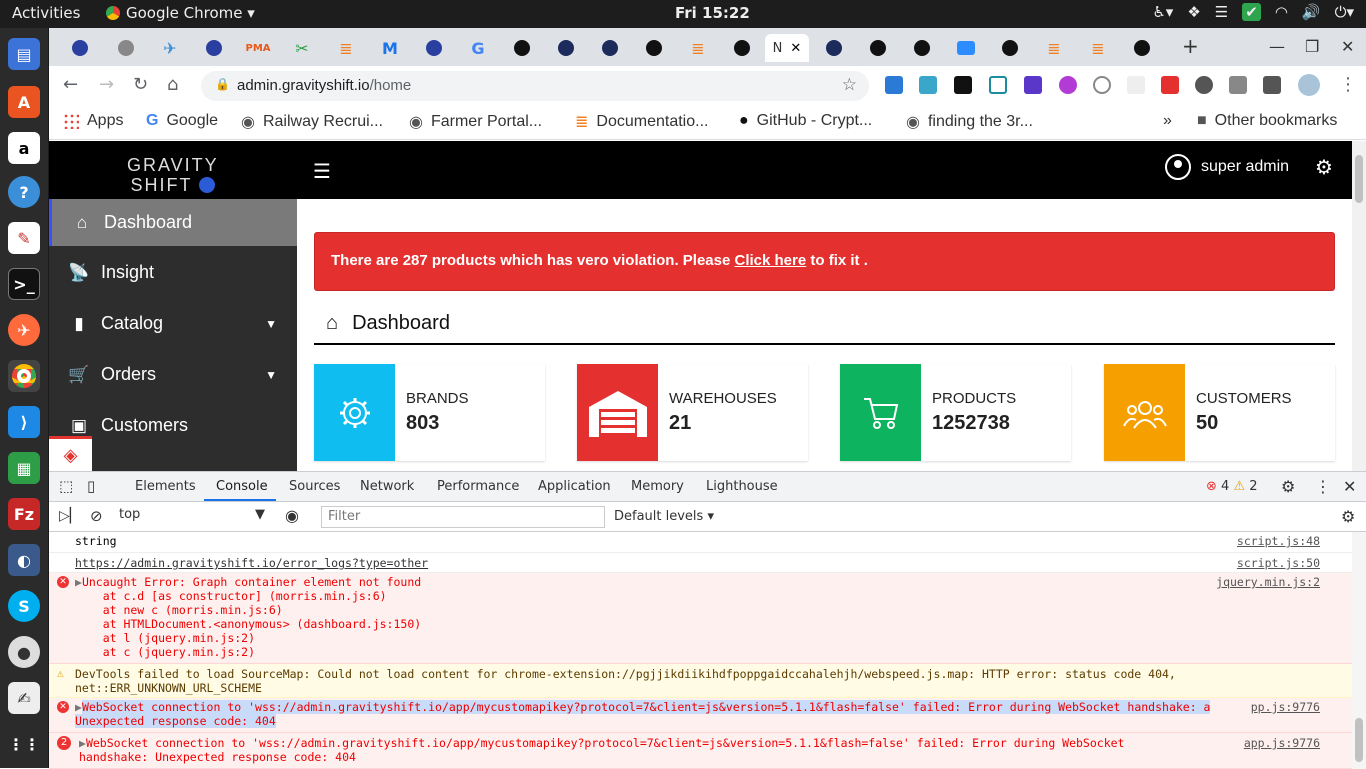 The height and width of the screenshot is (769, 1366). What do you see at coordinates (106, 84) in the screenshot?
I see `forward-button: →` at bounding box center [106, 84].